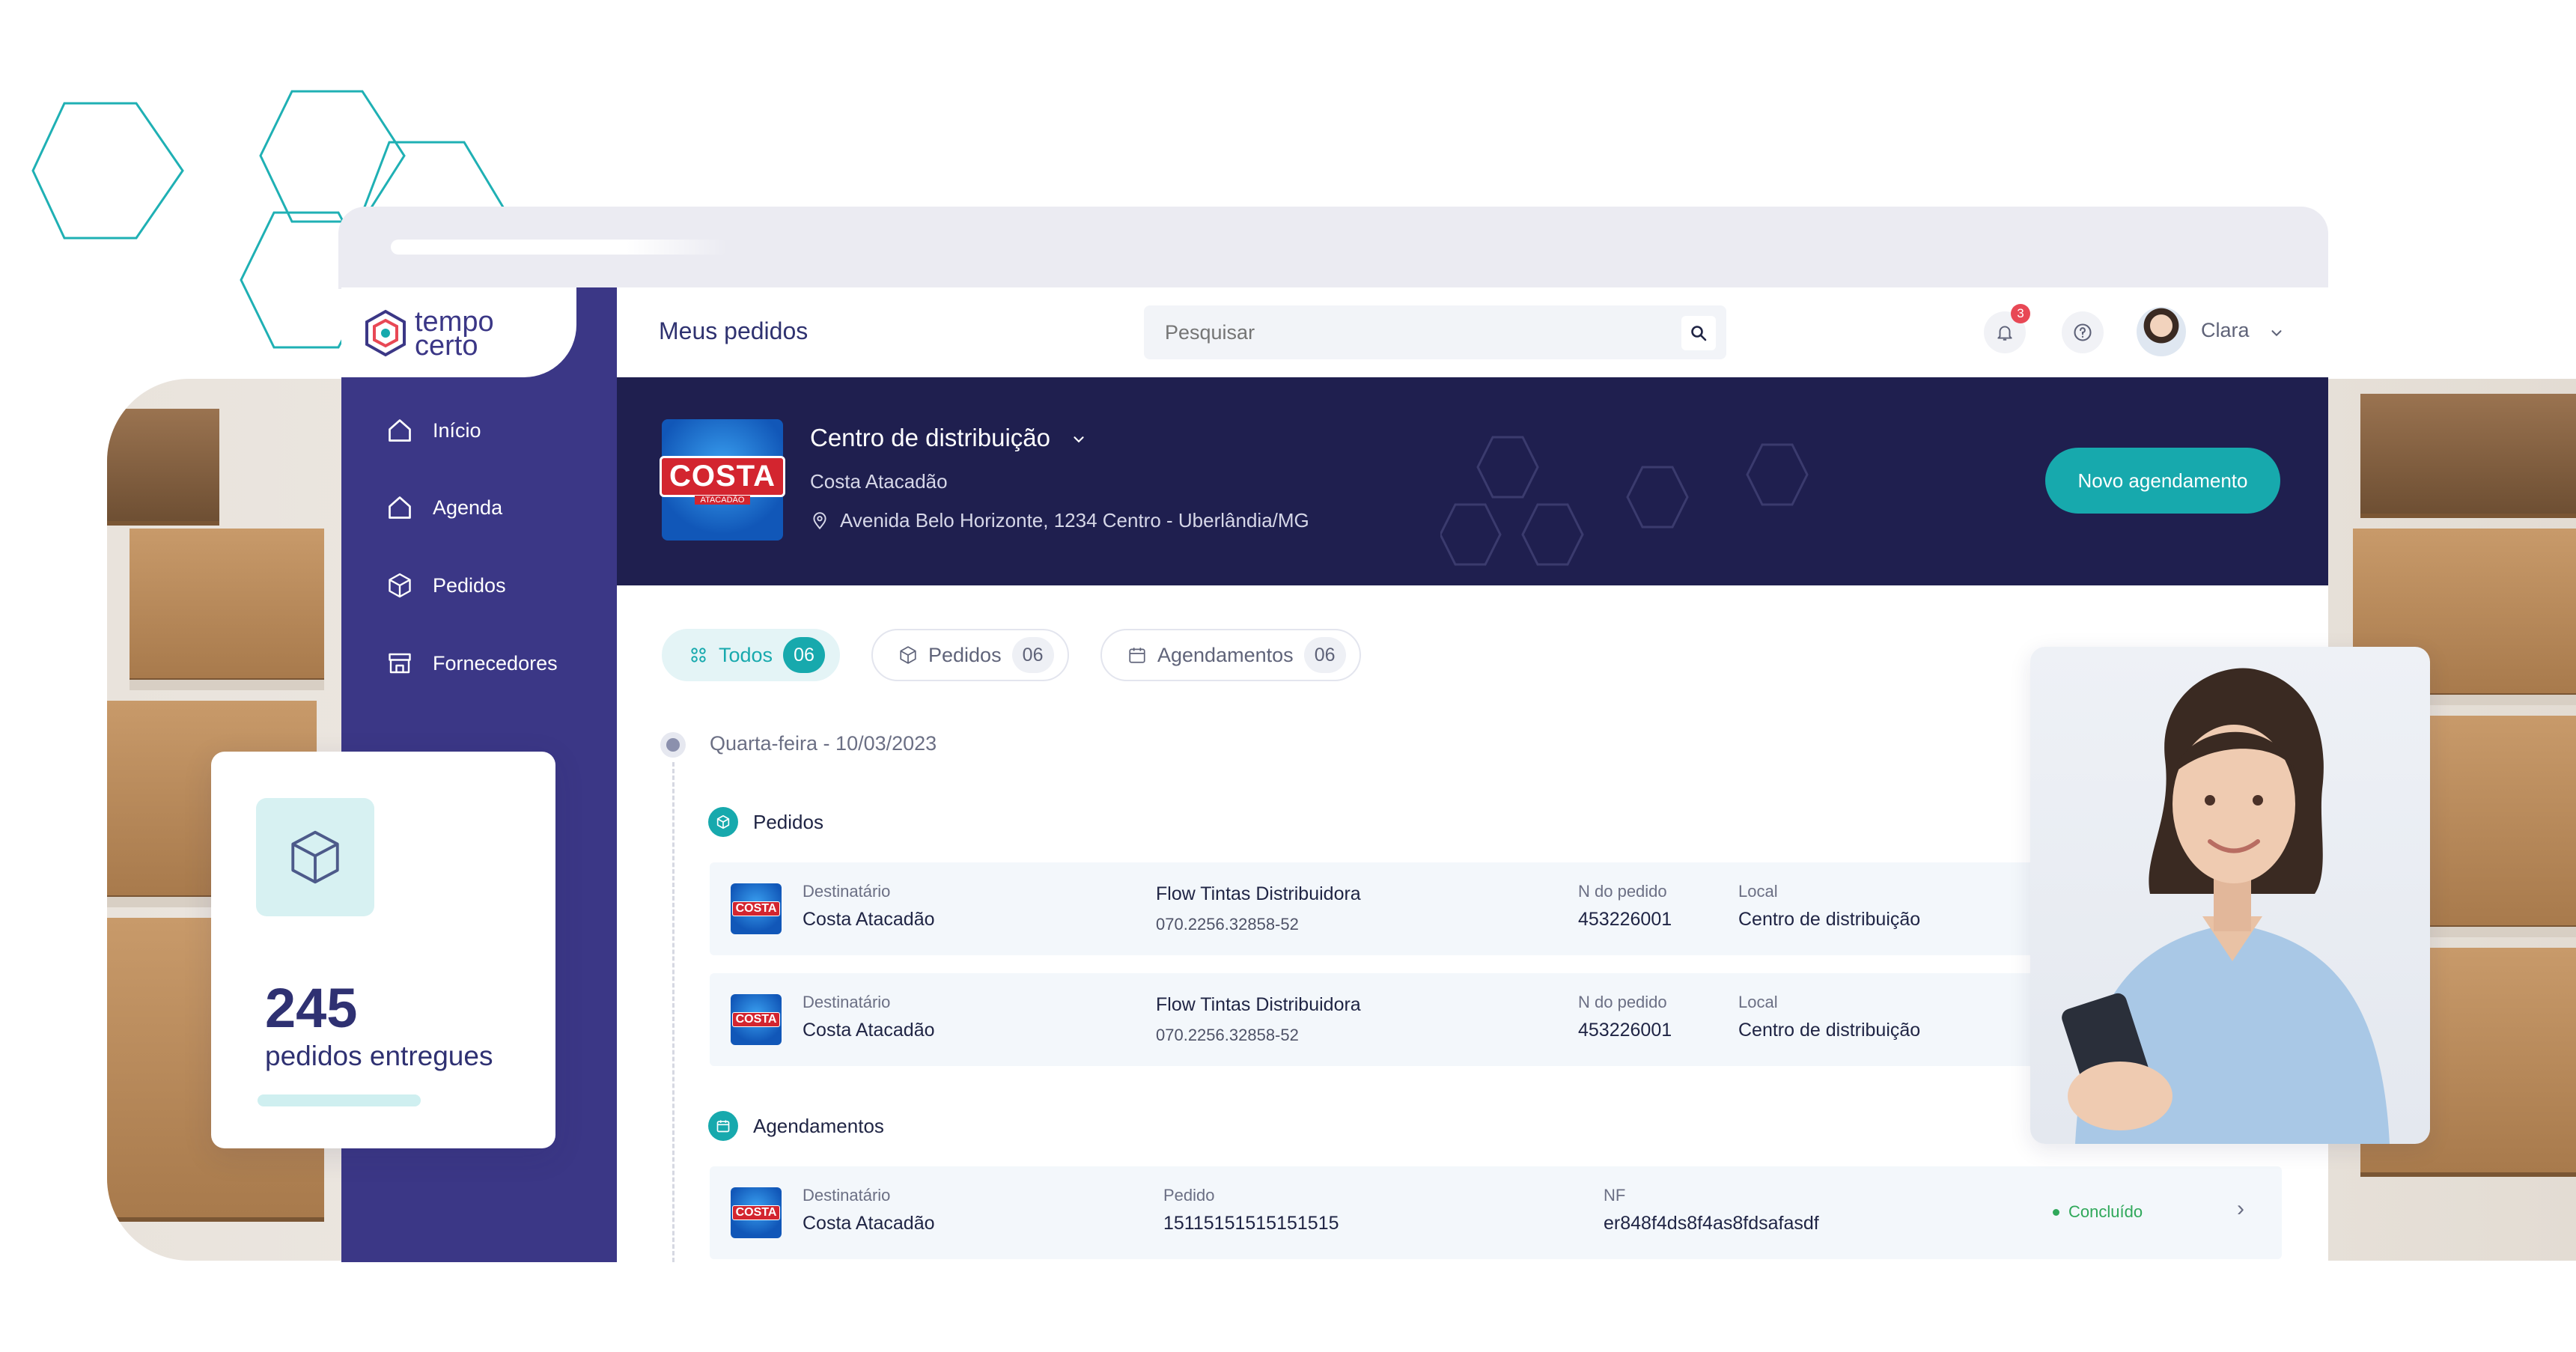  Describe the element at coordinates (2020, 313) in the screenshot. I see `notification-badge: 3` at that location.